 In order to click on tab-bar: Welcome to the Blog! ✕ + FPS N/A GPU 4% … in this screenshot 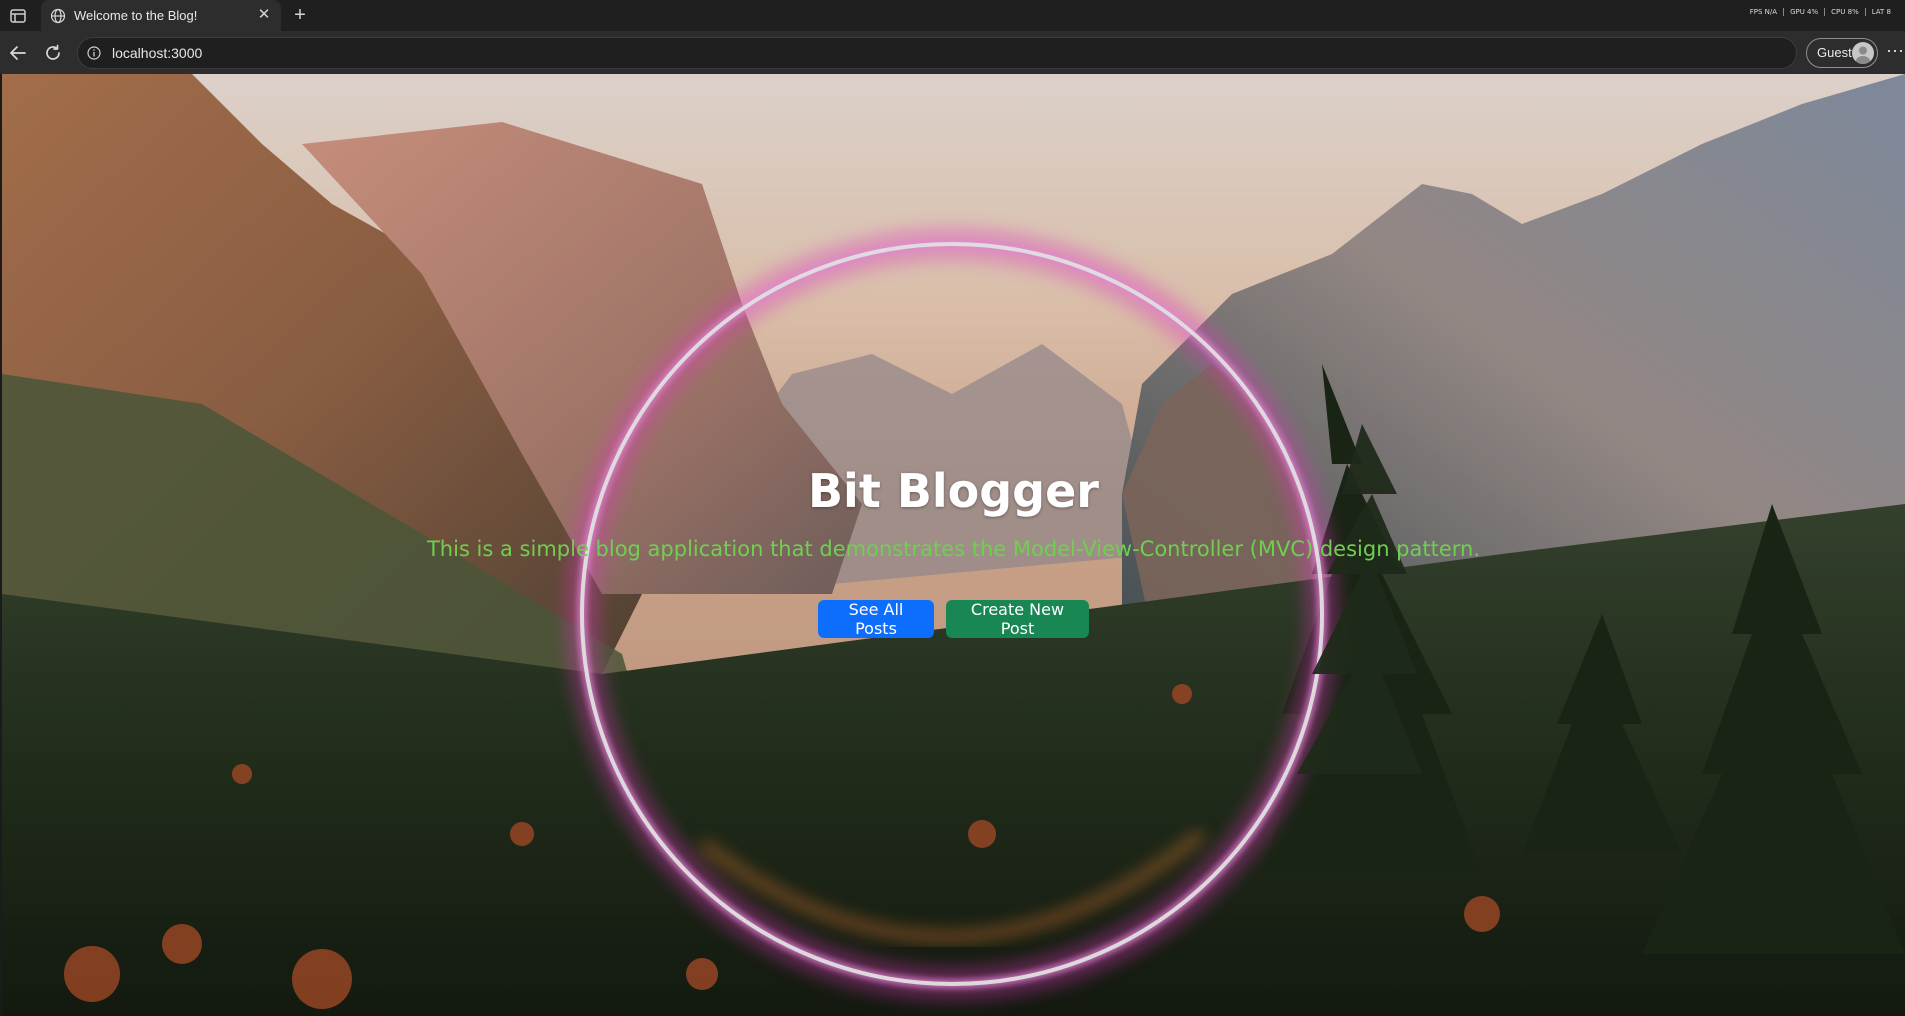, I will do `click(952, 15)`.